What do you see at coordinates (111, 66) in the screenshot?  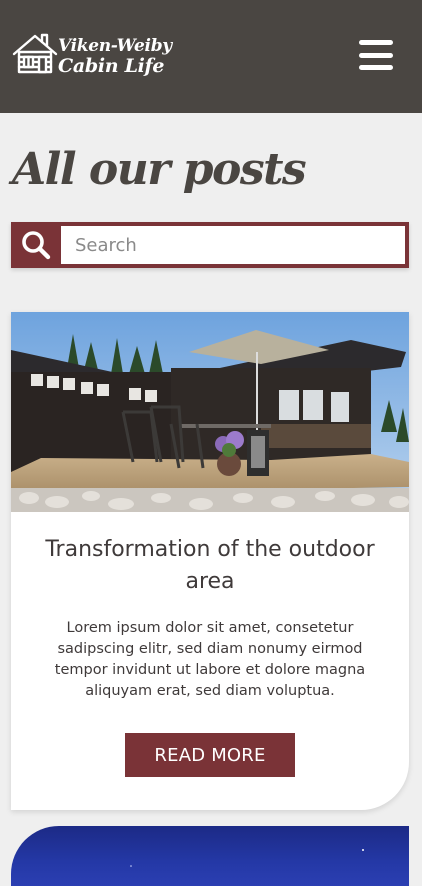 I see `logo-line-2: Cabin Life` at bounding box center [111, 66].